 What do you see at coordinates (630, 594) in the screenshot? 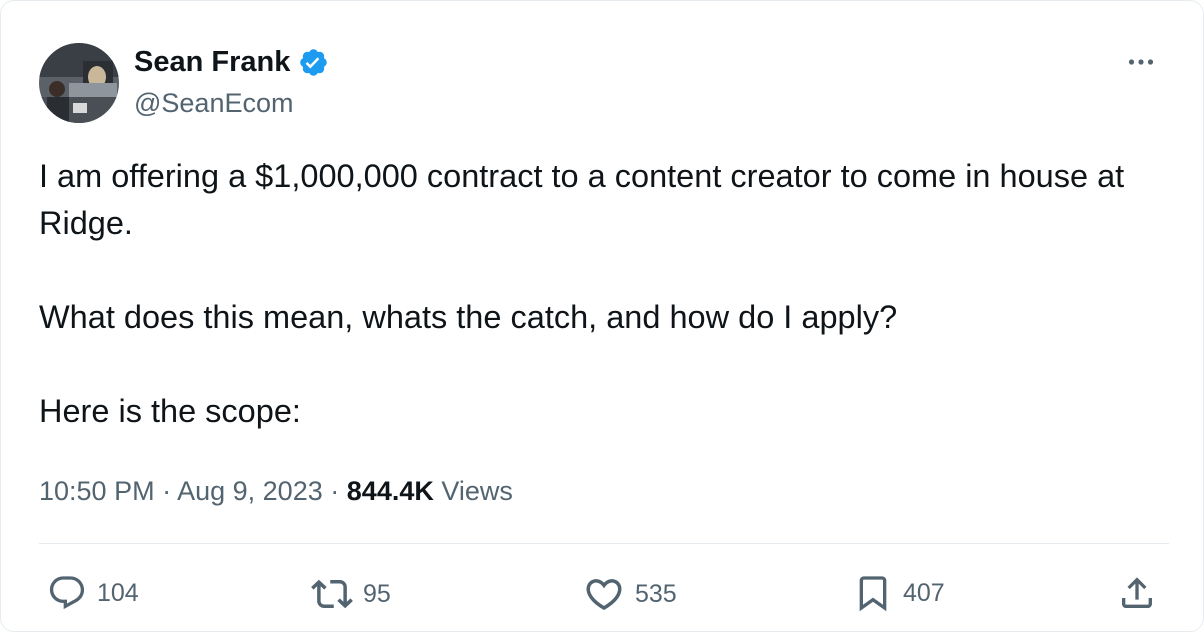
I see `like-button: 535` at bounding box center [630, 594].